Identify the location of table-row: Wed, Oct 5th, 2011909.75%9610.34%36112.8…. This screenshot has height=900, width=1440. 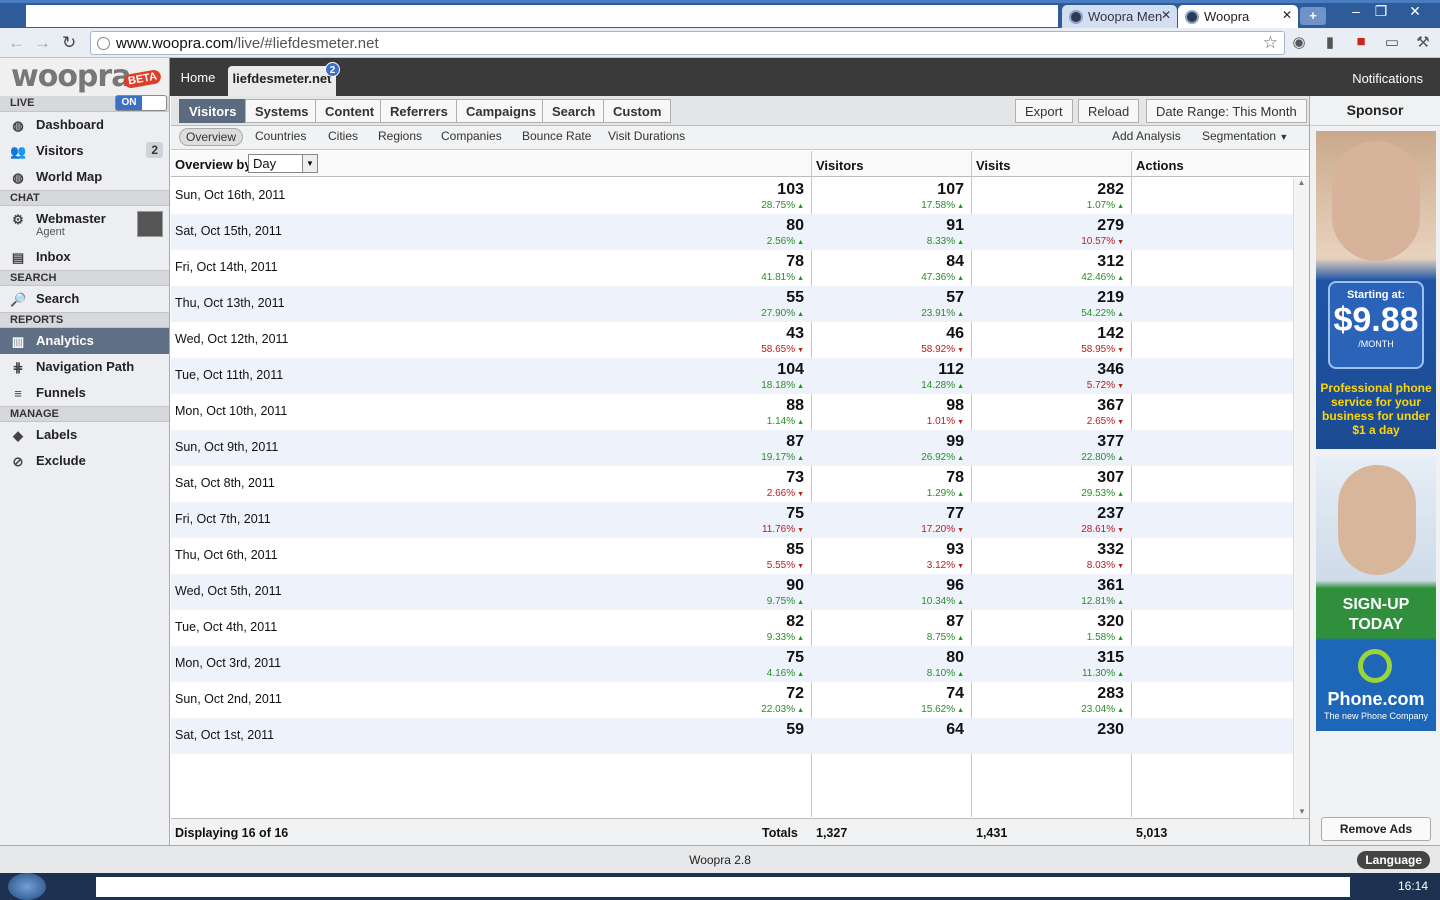
(732, 592).